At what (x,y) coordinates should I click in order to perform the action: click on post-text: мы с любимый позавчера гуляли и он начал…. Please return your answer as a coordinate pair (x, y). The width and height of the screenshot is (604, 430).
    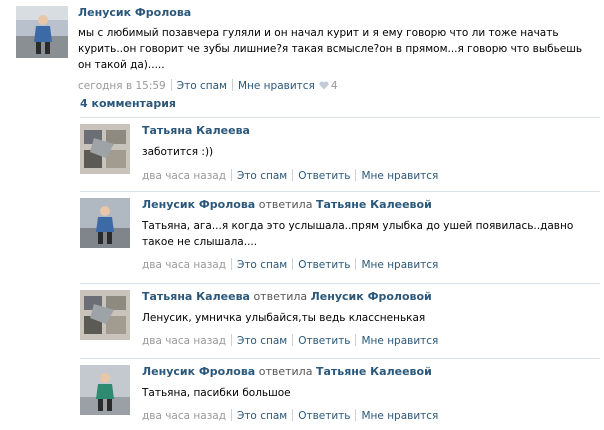
    Looking at the image, I should click on (330, 49).